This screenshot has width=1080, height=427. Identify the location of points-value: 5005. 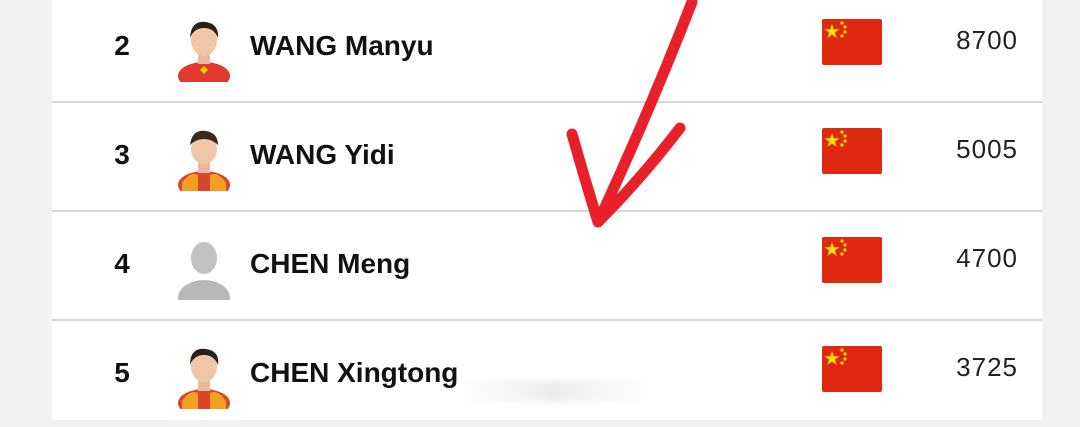
(987, 149).